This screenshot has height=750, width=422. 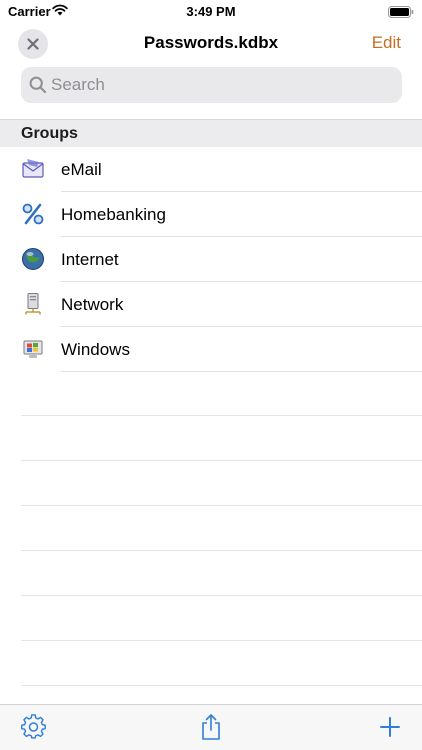 I want to click on status-time: 3:49 PM, so click(x=211, y=11).